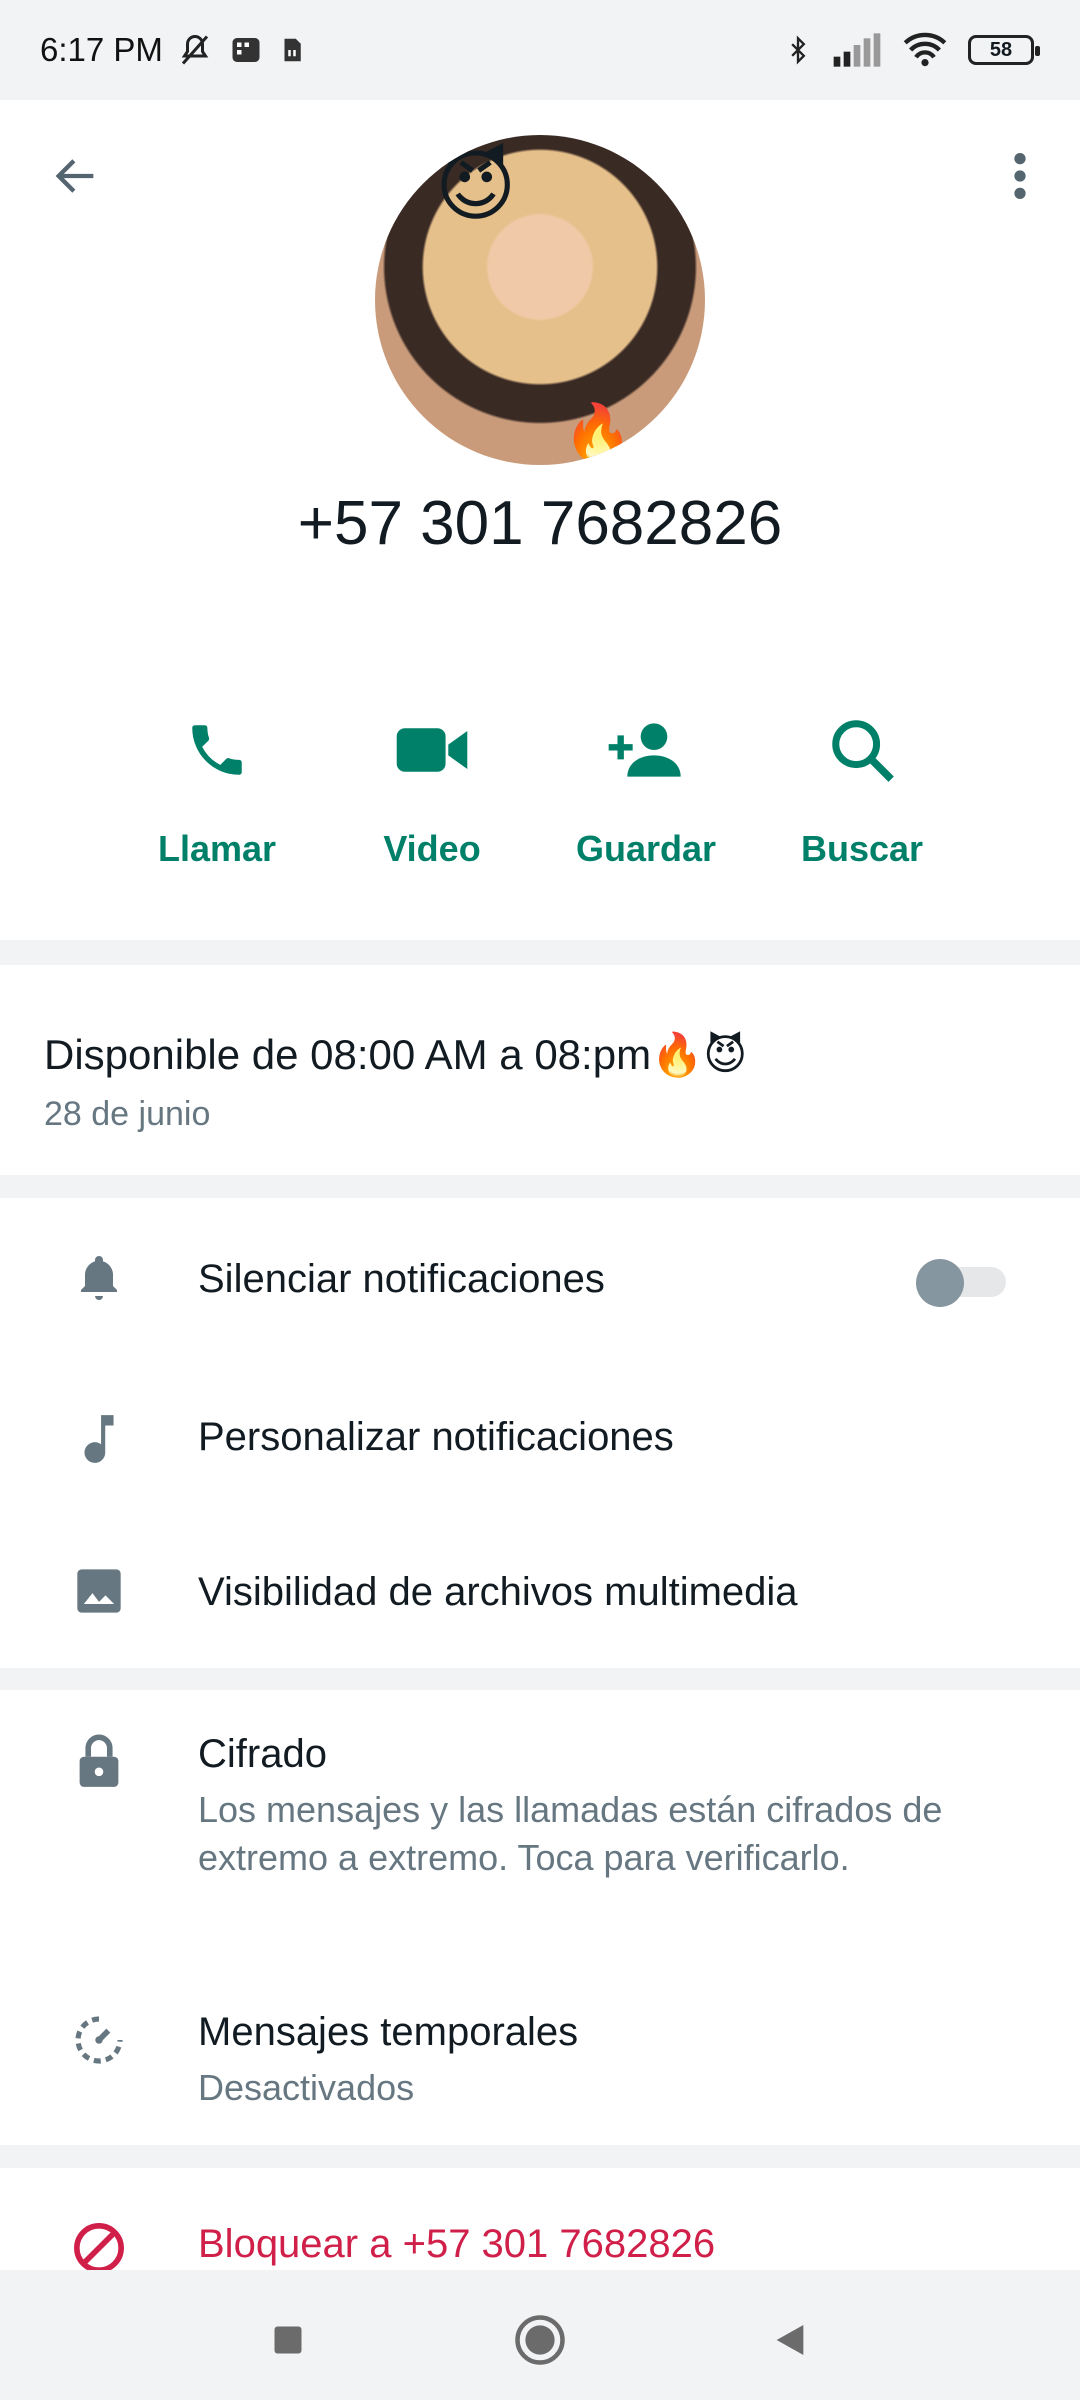  Describe the element at coordinates (940, 1283) in the screenshot. I see `toggle-thumb` at that location.